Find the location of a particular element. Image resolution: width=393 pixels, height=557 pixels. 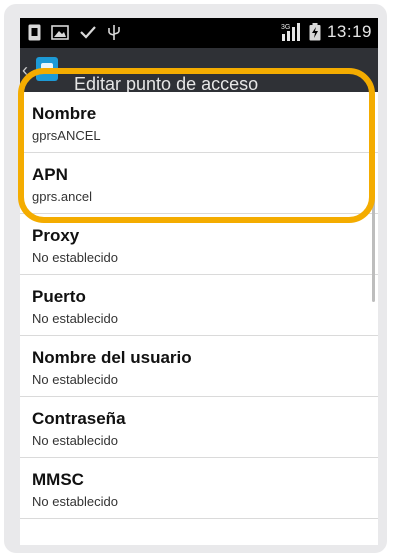

status-bar-right: 3G 13:19 is located at coordinates (326, 32).